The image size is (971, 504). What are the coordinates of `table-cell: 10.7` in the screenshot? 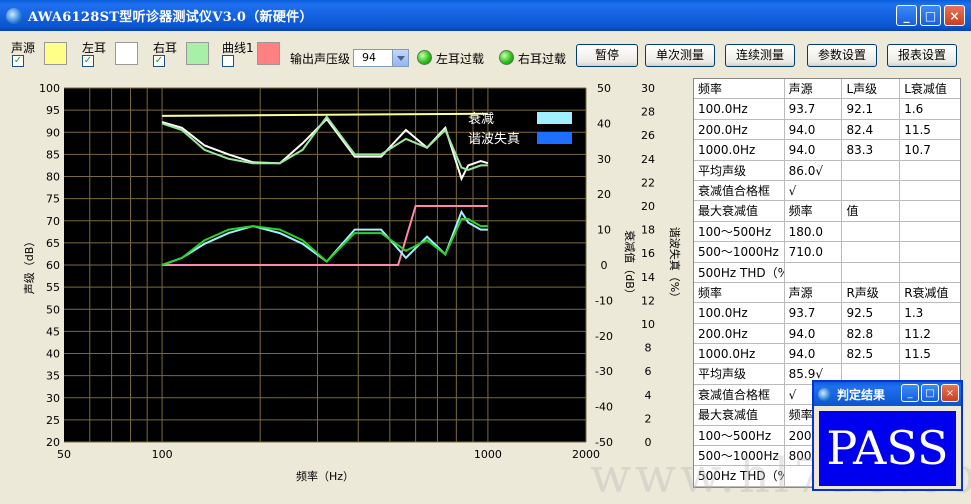 It's located at (917, 150).